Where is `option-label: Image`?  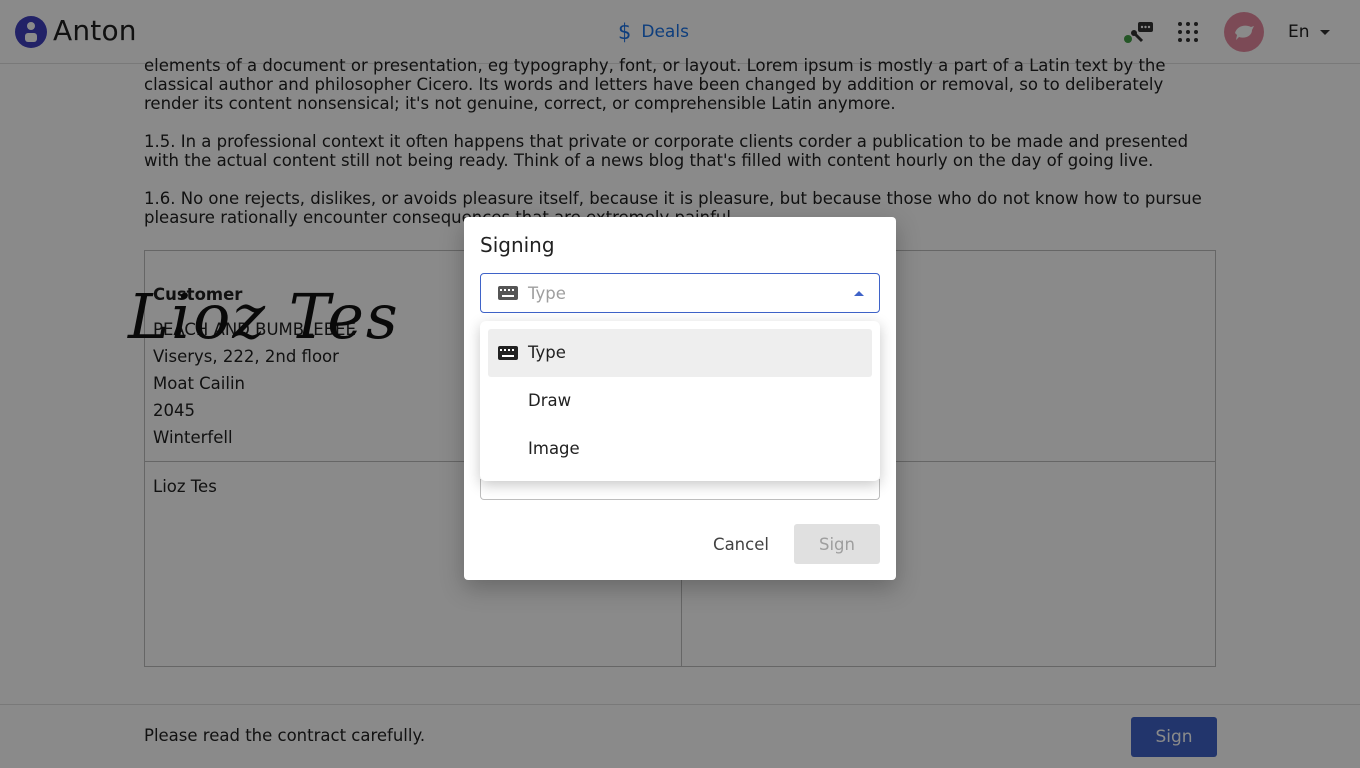
option-label: Image is located at coordinates (554, 448).